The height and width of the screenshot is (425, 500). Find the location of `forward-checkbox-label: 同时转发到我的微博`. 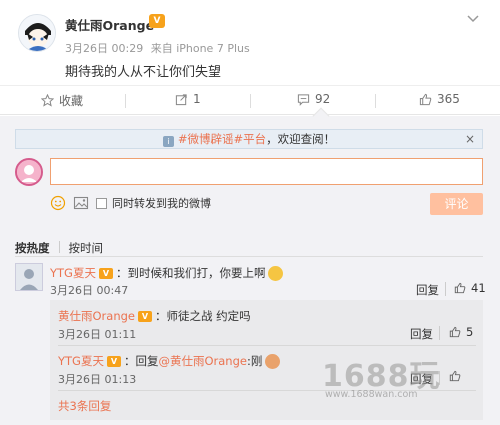

forward-checkbox-label: 同时转发到我的微博 is located at coordinates (161, 203).